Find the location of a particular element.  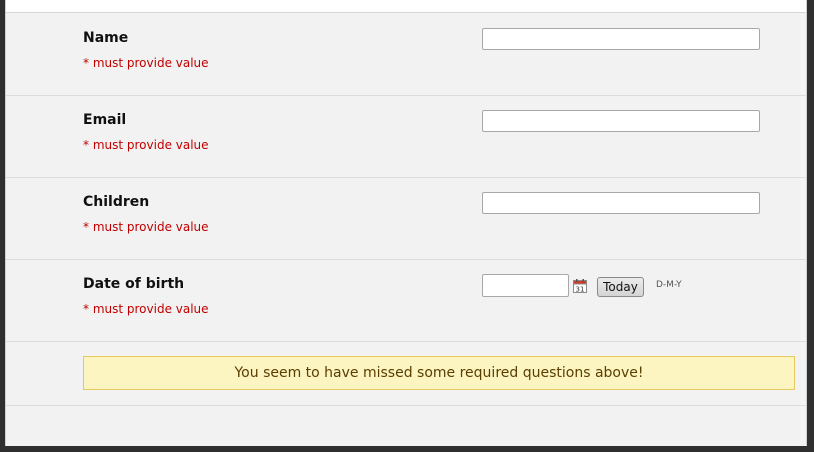

date-format-hint: D-M-Y is located at coordinates (669, 285).